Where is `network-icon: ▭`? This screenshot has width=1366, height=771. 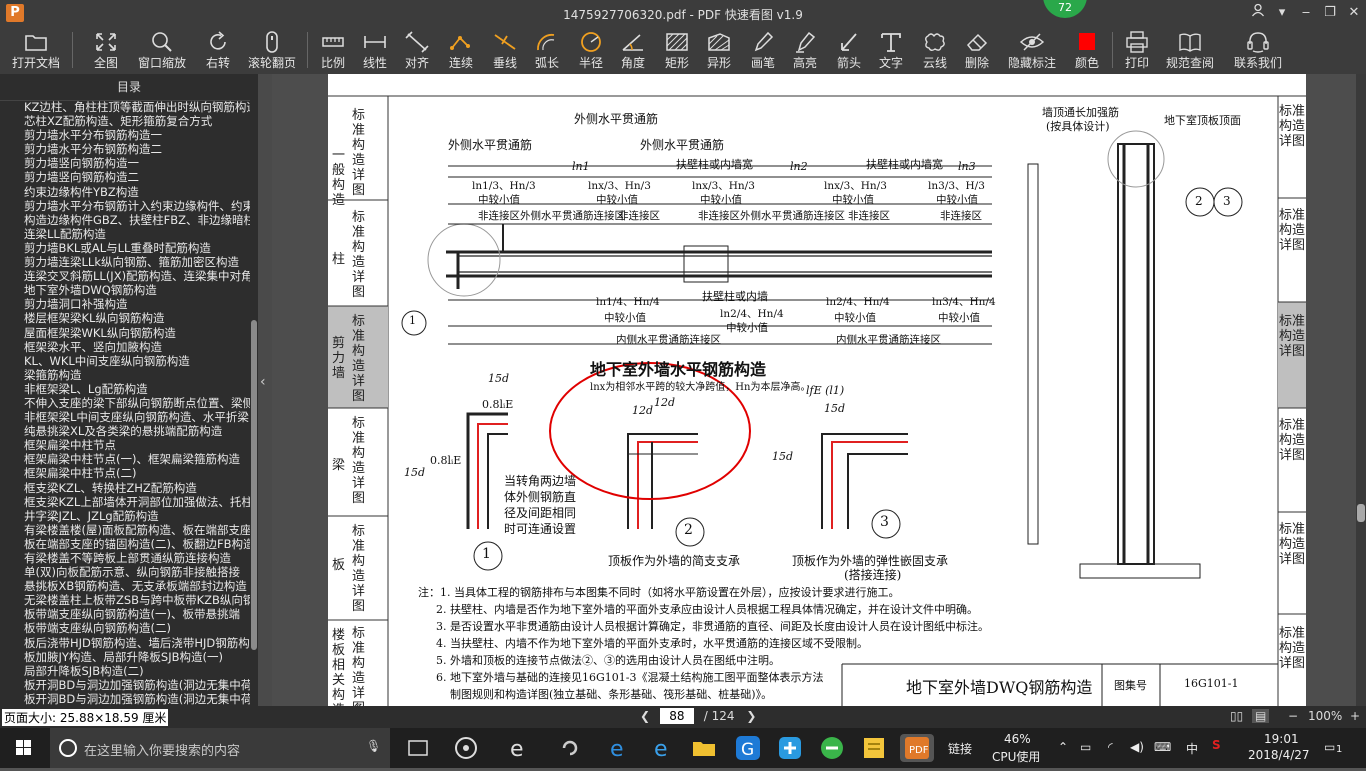 network-icon: ▭ is located at coordinates (1085, 747).